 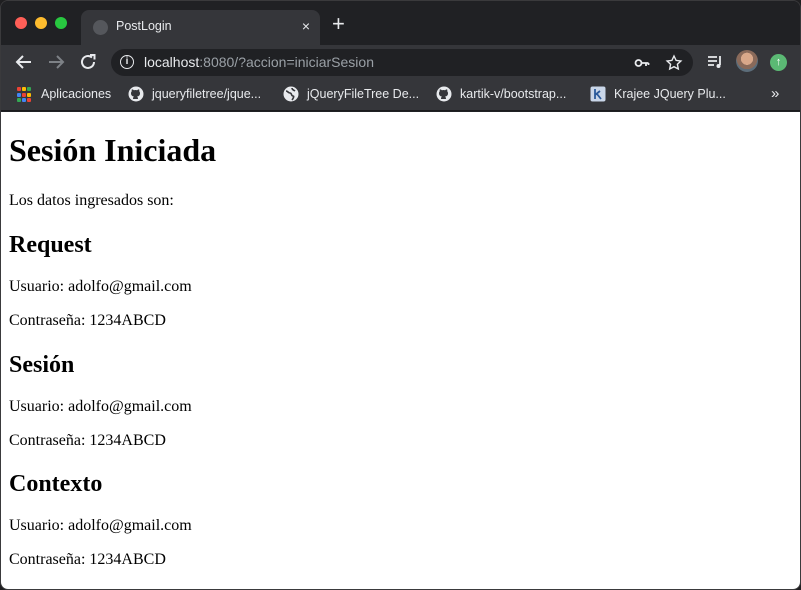 I want to click on reload-icon, so click(x=88, y=61).